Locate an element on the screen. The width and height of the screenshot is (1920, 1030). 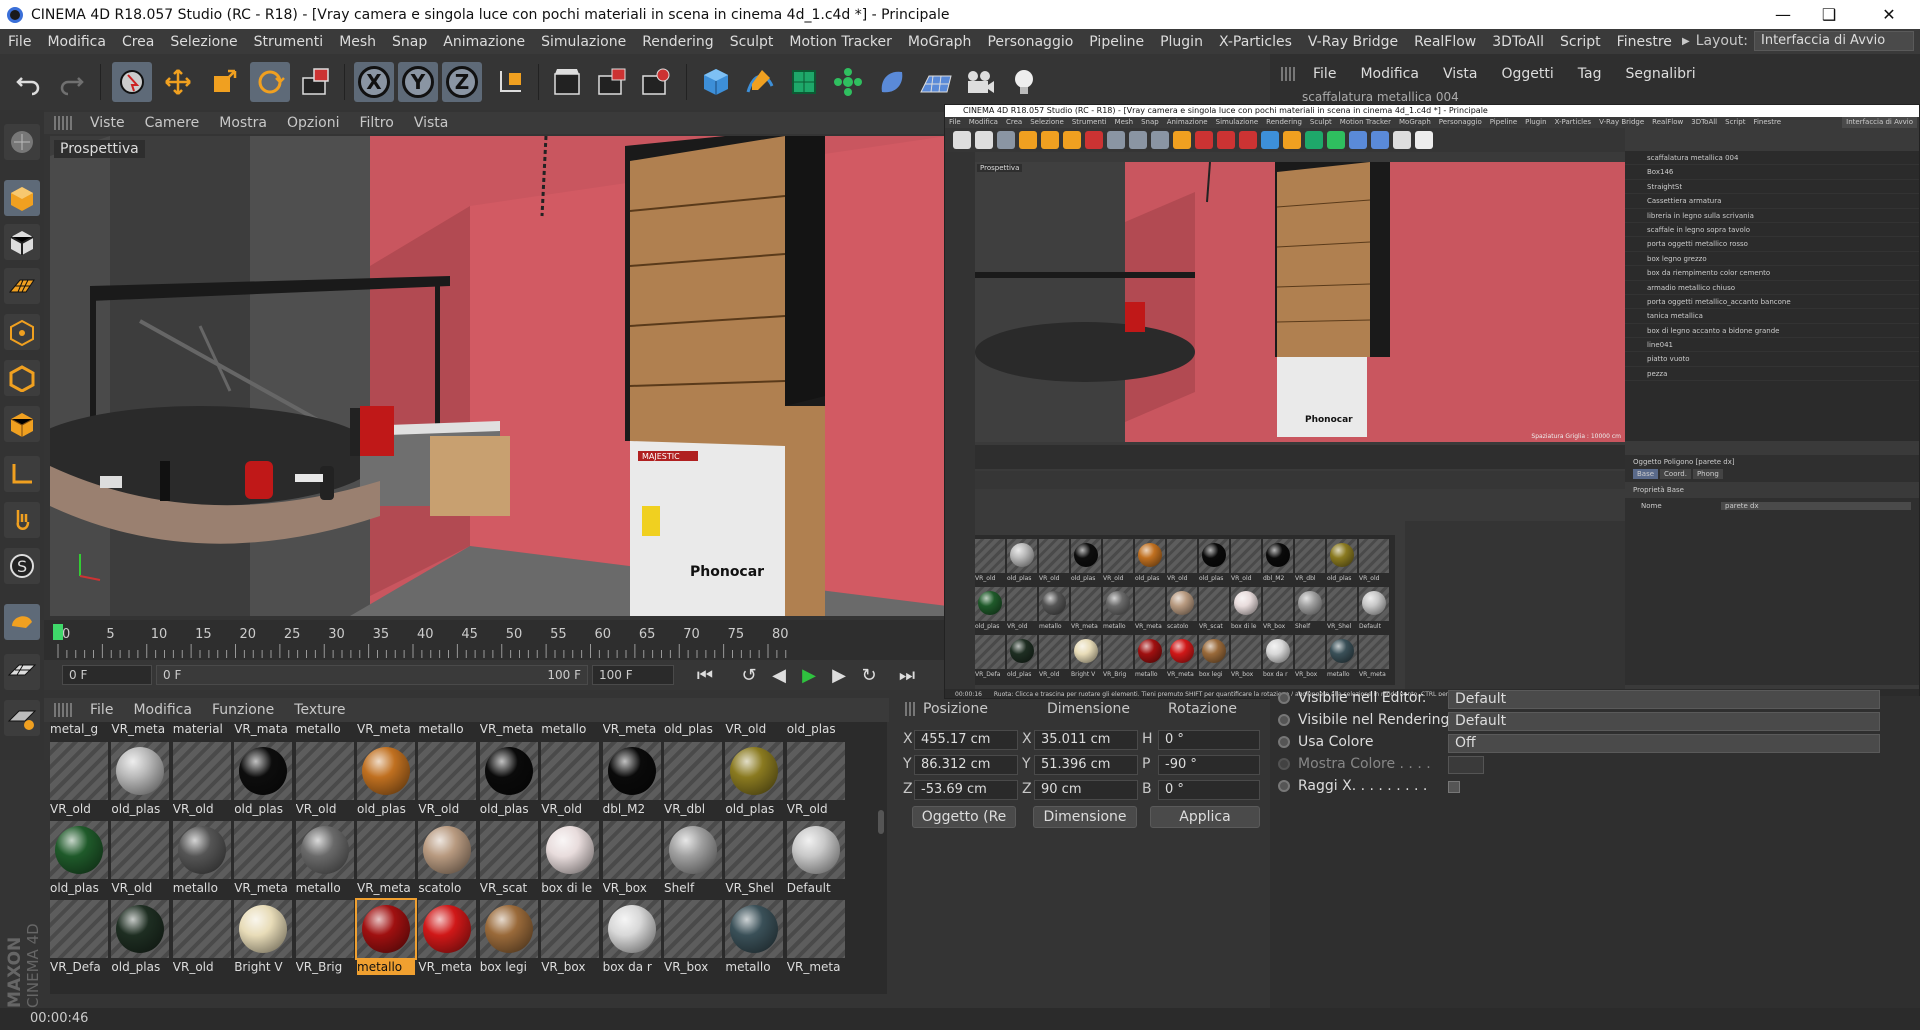
object-menu-item: File is located at coordinates (1324, 74).